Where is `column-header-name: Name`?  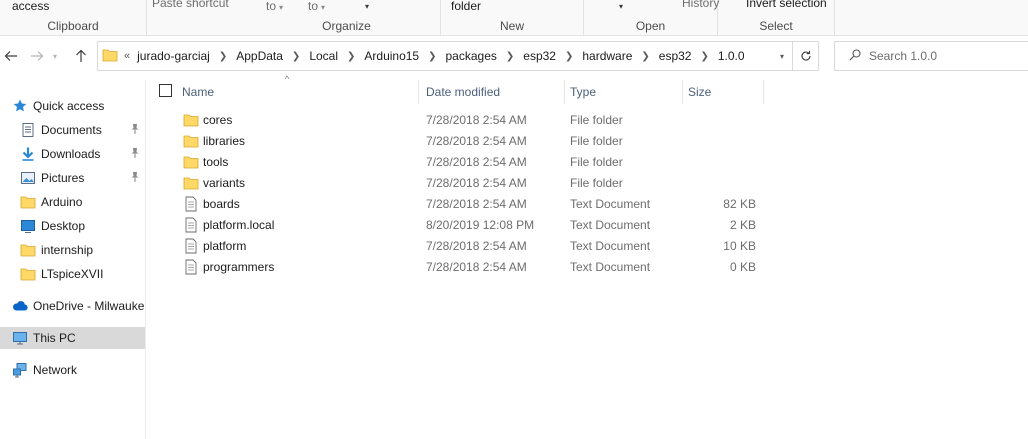 column-header-name: Name is located at coordinates (298, 92).